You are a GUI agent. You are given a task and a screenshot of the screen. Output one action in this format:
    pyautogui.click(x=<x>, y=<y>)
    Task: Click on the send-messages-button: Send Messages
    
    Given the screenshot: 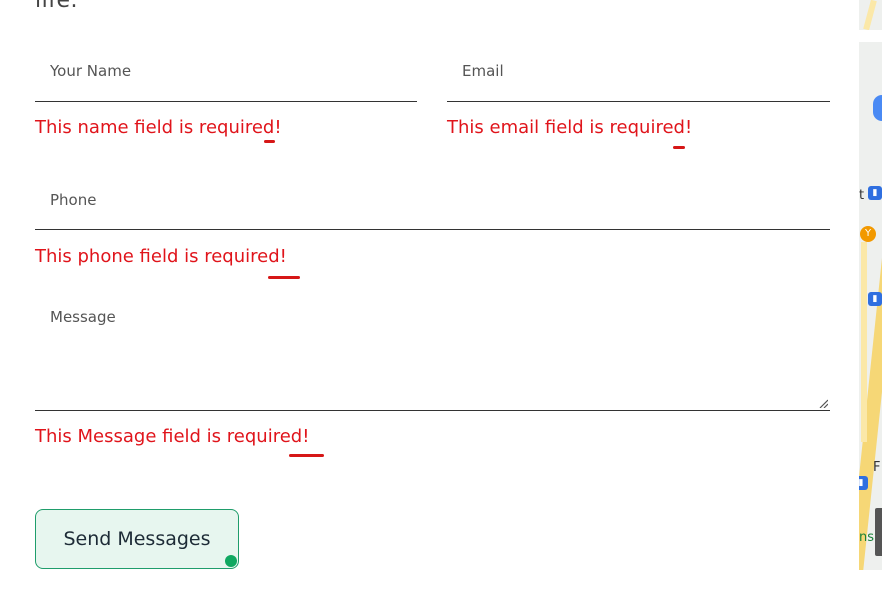 What is the action you would take?
    pyautogui.click(x=137, y=539)
    